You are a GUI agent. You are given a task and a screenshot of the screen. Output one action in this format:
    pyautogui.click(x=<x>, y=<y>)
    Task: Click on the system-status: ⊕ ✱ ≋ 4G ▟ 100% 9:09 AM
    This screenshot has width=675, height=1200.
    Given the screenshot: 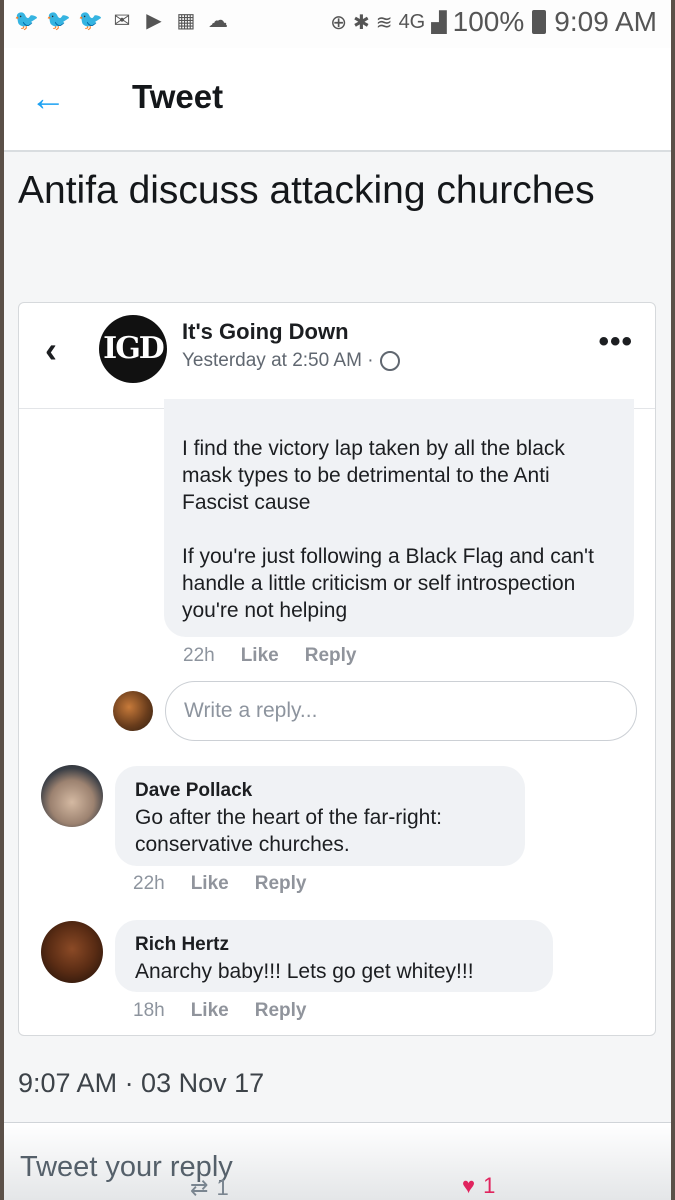 What is the action you would take?
    pyautogui.click(x=493, y=22)
    